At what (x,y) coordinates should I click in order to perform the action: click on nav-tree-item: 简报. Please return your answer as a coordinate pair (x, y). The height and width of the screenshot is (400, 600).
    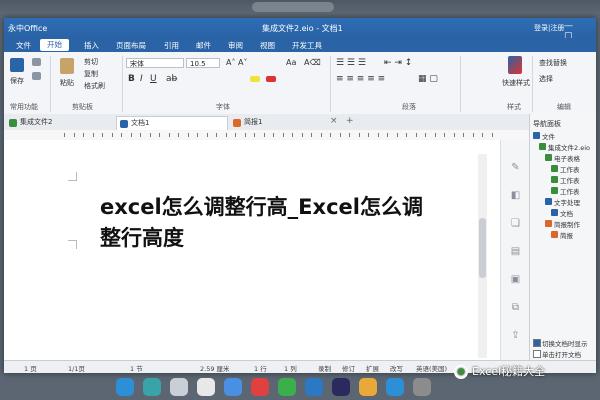
    Looking at the image, I should click on (566, 235).